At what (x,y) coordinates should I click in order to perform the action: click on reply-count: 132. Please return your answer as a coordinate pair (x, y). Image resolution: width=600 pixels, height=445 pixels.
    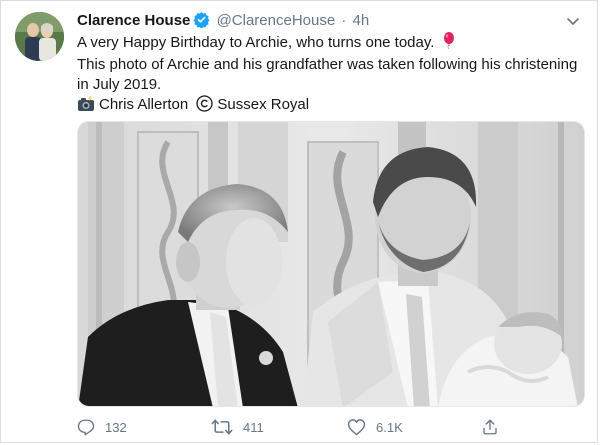
    Looking at the image, I should click on (116, 427).